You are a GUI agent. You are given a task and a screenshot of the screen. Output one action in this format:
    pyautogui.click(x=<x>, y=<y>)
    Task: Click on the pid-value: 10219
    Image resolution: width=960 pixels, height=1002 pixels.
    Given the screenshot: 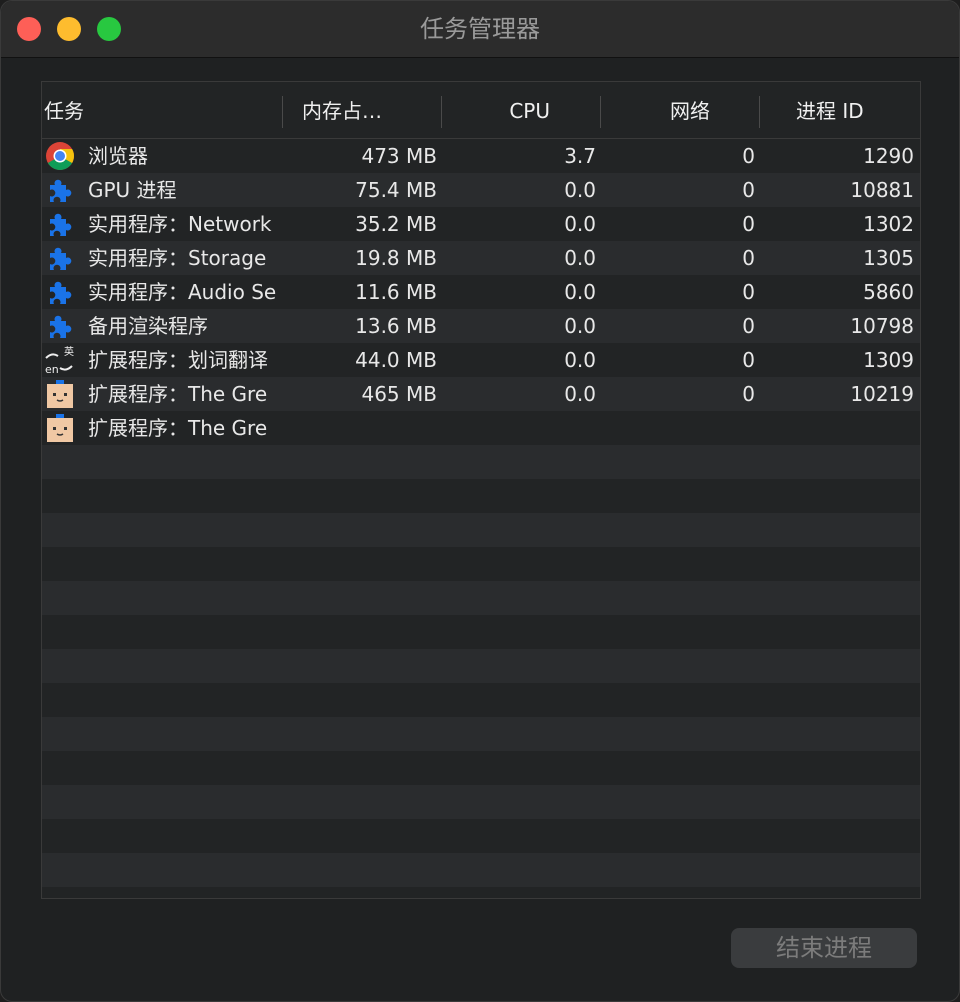 What is the action you would take?
    pyautogui.click(x=882, y=394)
    